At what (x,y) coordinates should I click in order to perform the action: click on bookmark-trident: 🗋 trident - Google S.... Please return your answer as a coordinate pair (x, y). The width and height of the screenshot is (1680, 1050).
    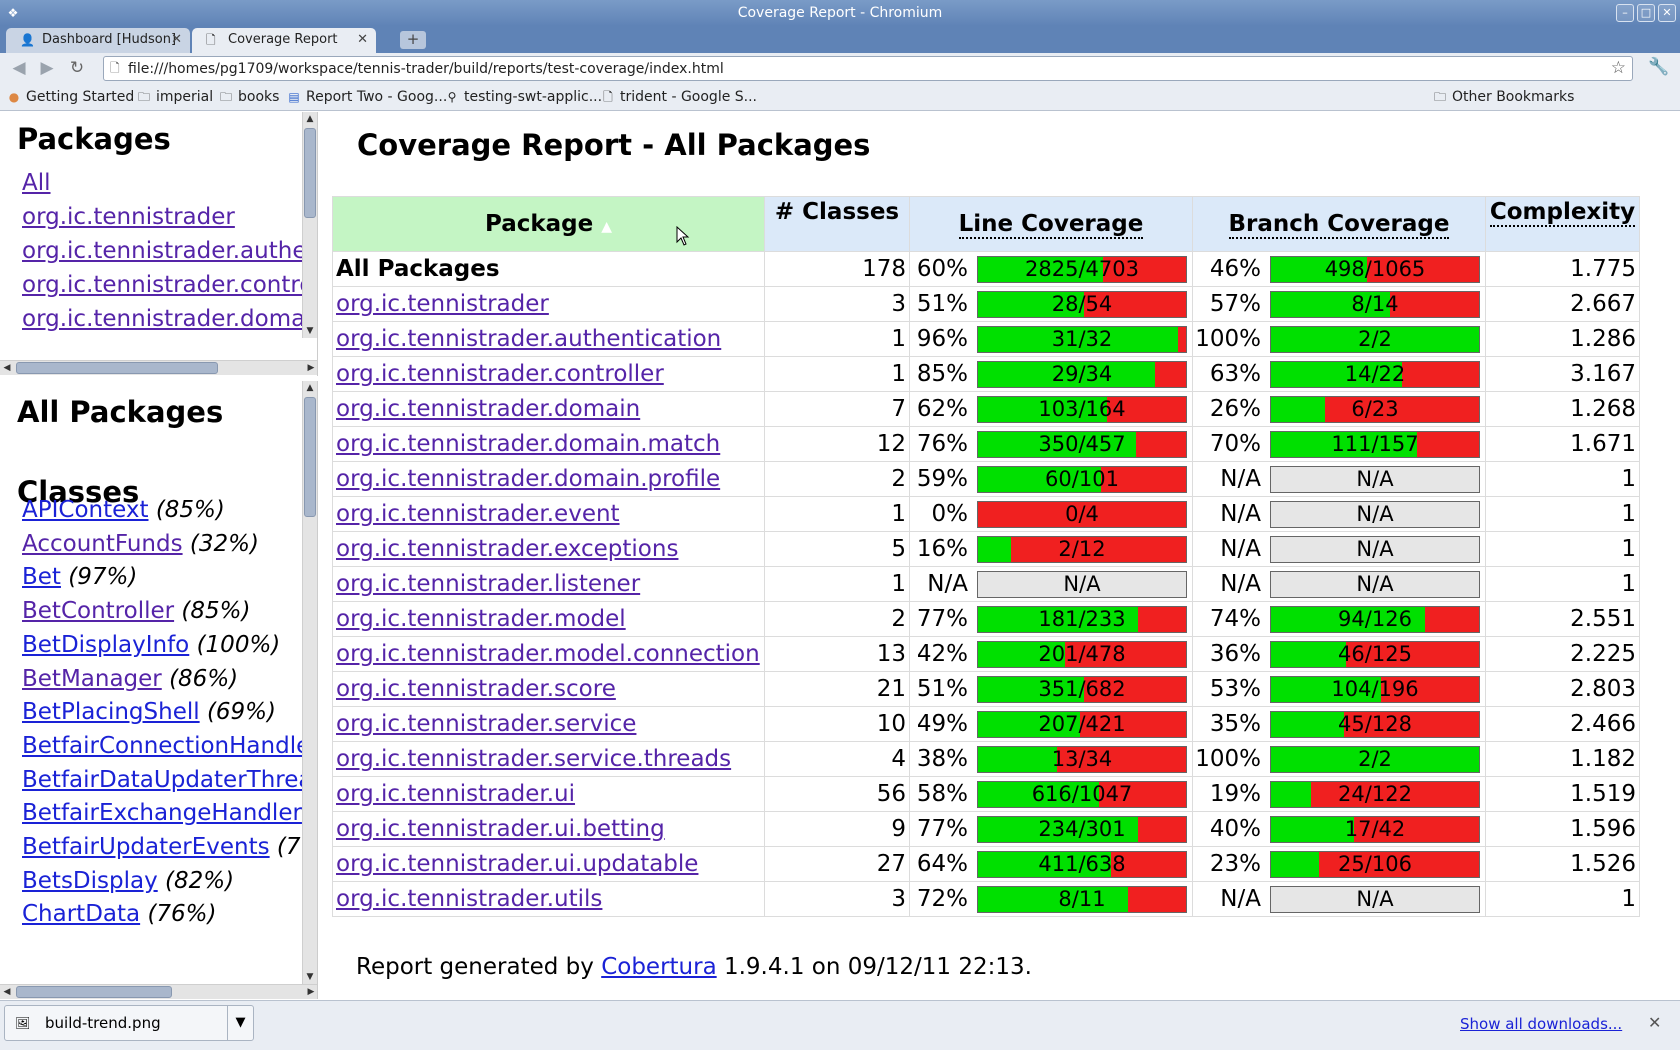
    Looking at the image, I should click on (678, 97).